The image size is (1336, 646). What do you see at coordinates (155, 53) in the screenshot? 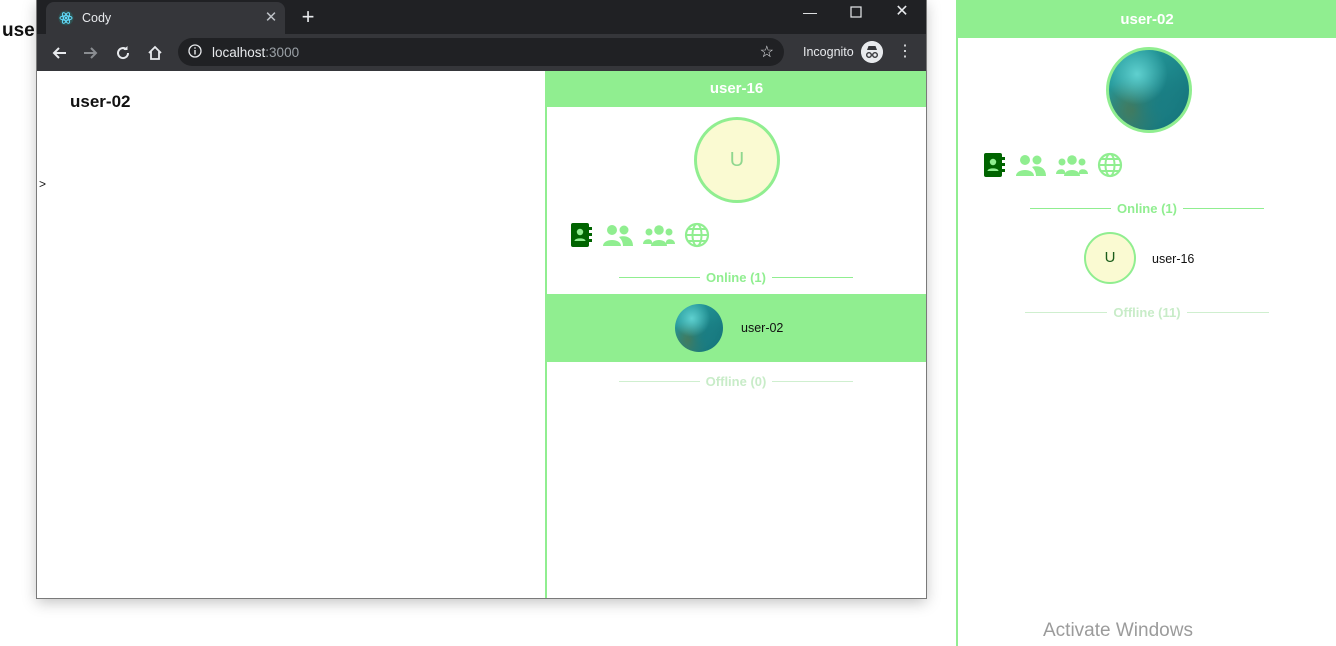
I see `home-icon` at bounding box center [155, 53].